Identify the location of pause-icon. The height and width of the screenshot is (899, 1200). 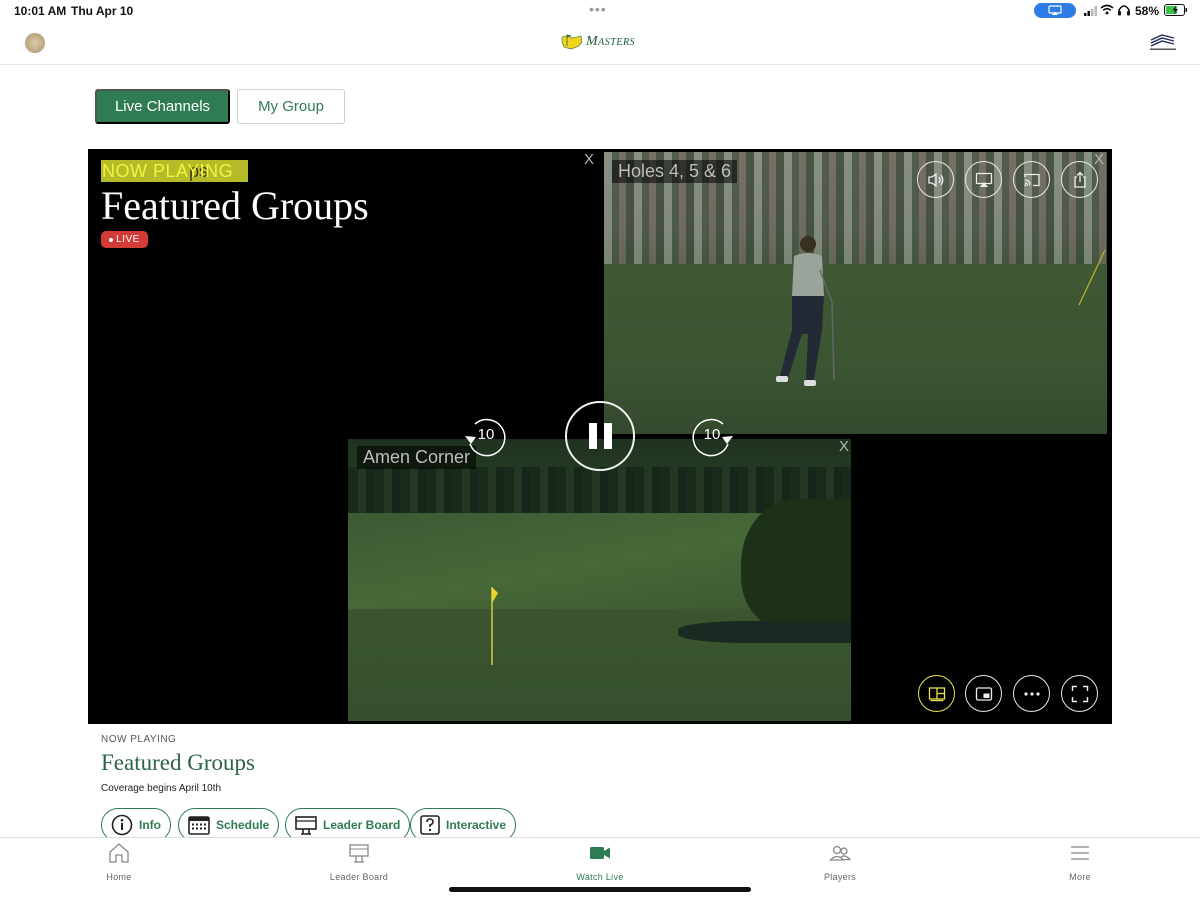
(592, 436).